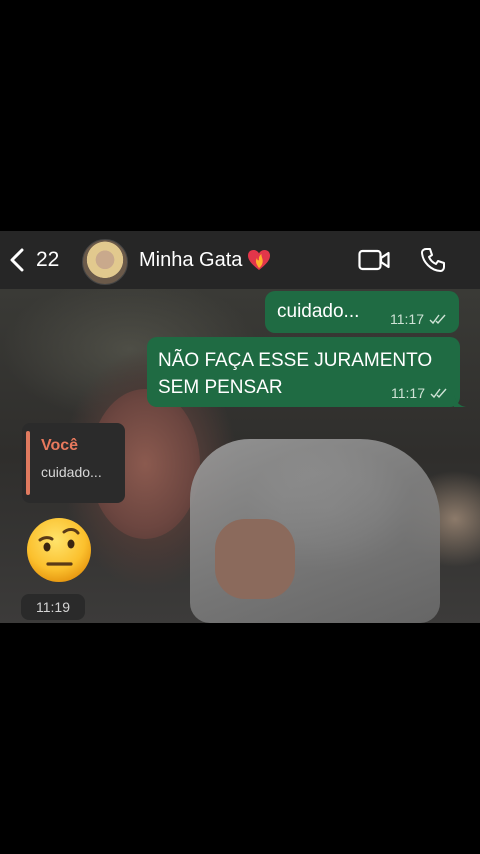  Describe the element at coordinates (259, 260) in the screenshot. I see `heart-on-fire-icon` at that location.